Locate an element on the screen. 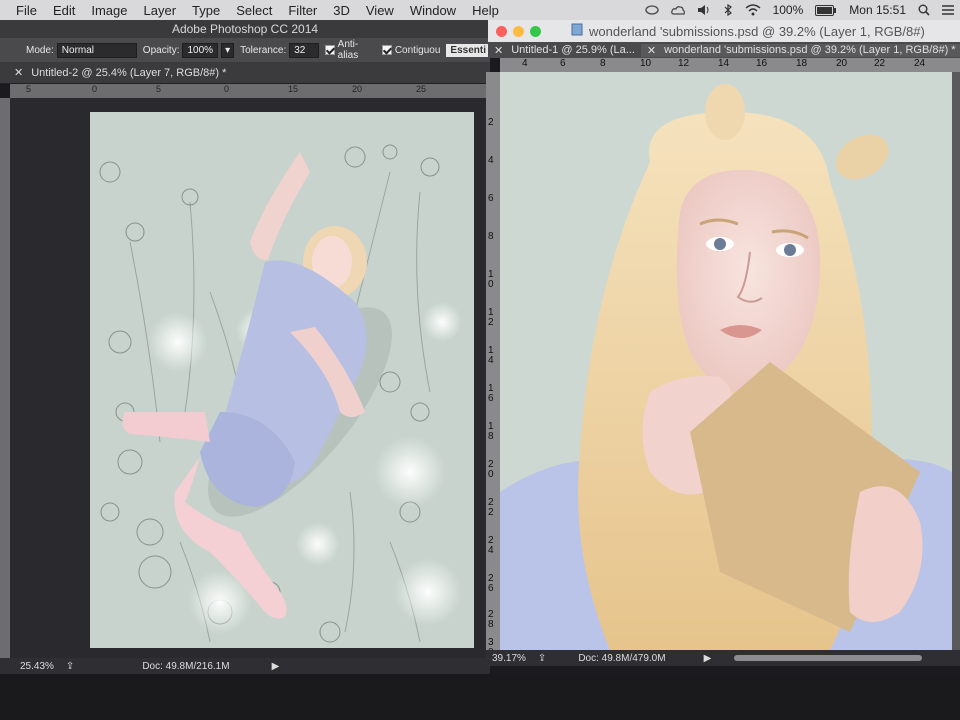 This screenshot has width=960, height=720. menu-item-image: Image is located at coordinates (109, 10).